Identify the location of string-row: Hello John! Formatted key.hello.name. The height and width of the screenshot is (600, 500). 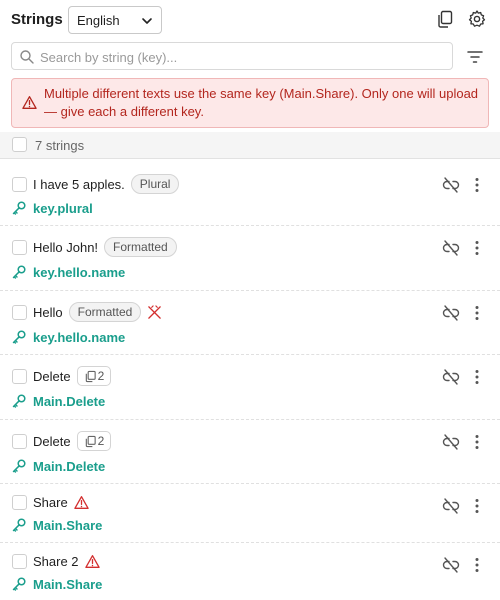
(250, 258).